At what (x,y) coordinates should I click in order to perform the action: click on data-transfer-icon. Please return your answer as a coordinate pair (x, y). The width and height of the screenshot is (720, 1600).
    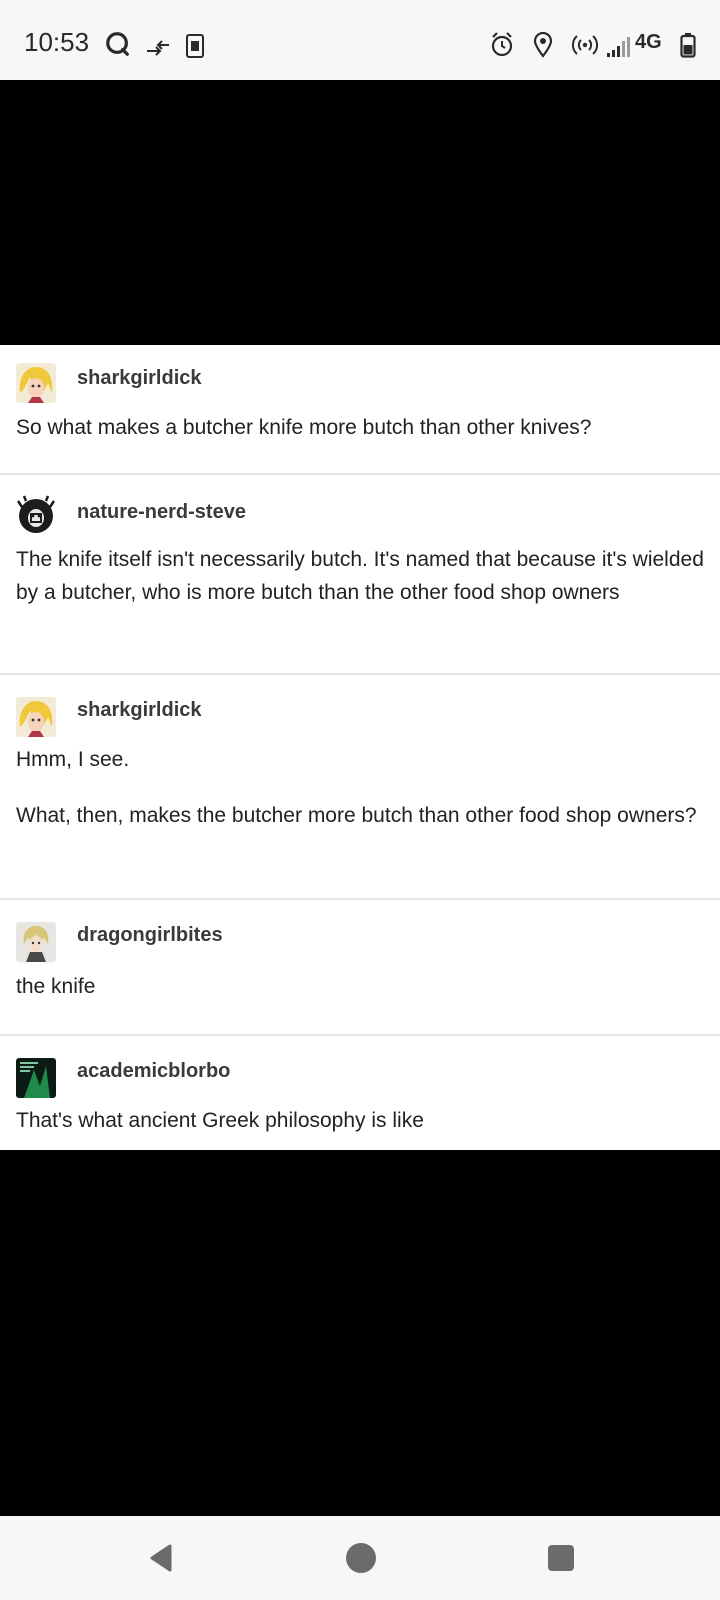
    Looking at the image, I should click on (158, 48).